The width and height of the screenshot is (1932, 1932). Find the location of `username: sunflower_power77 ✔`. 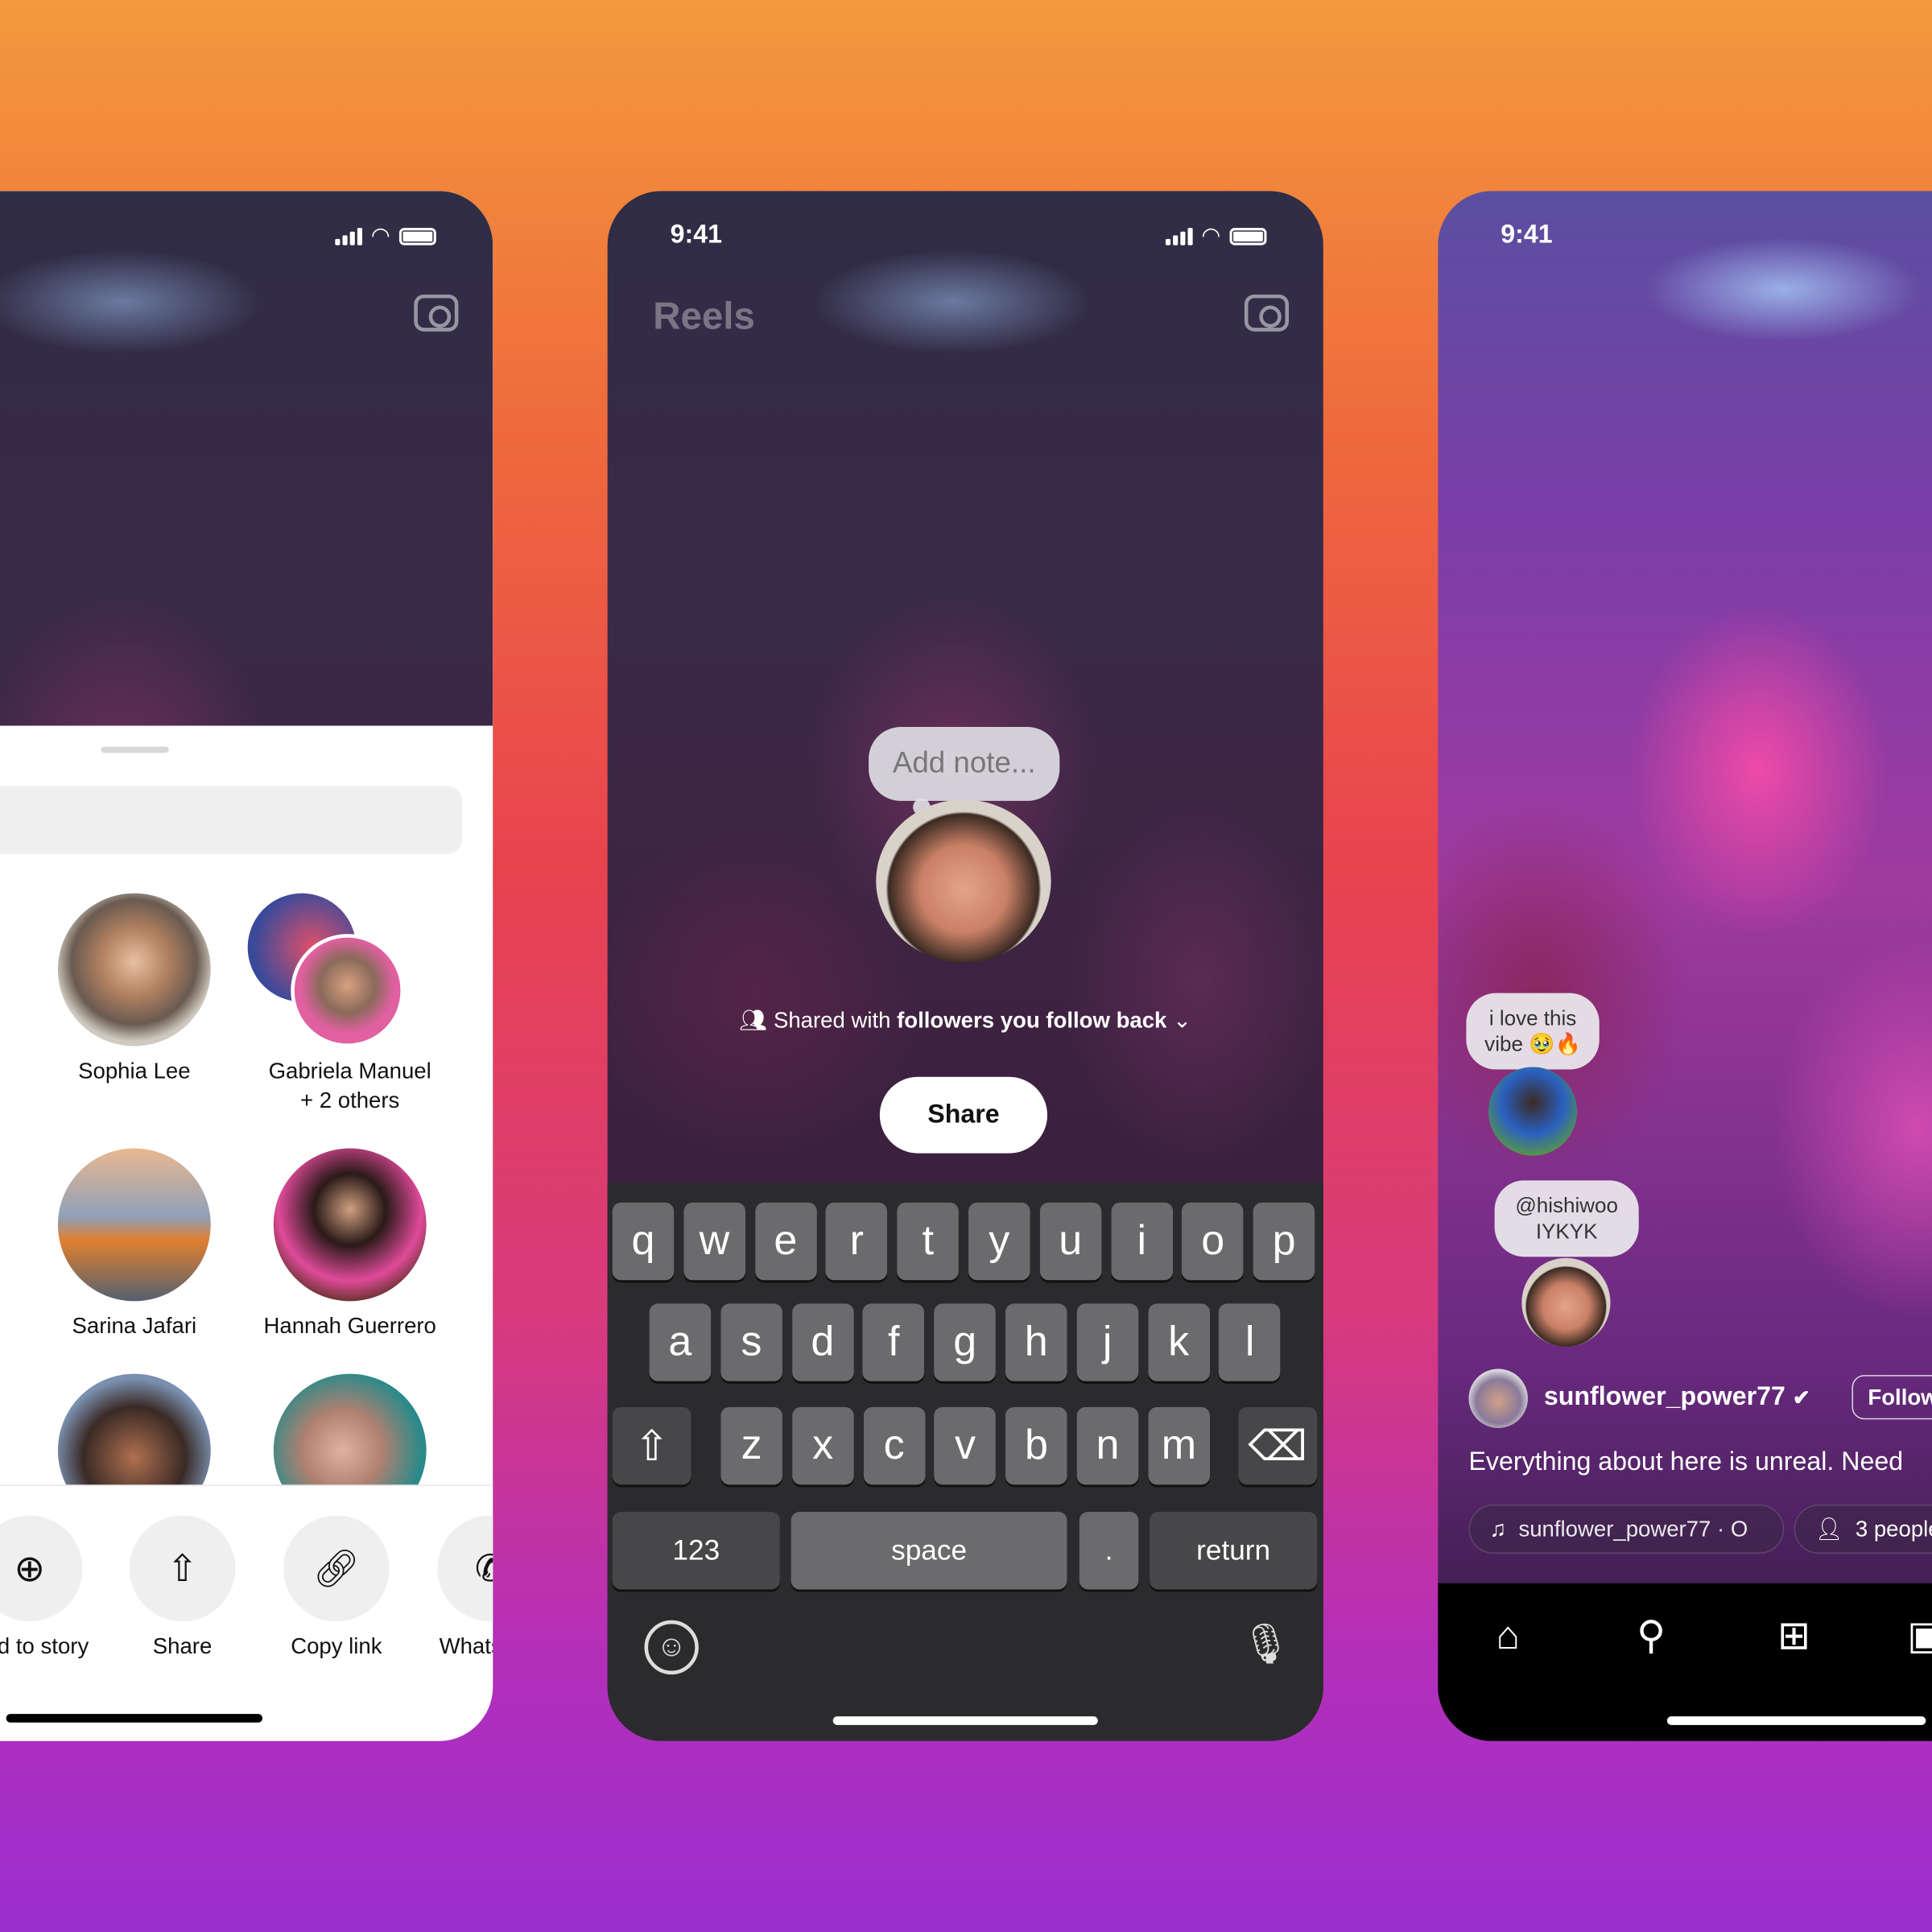

username: sunflower_power77 ✔ is located at coordinates (1677, 1397).